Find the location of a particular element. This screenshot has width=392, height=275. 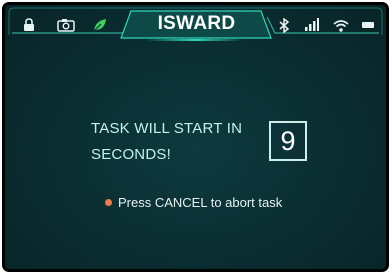

page-title: ISWARD is located at coordinates (196, 23).